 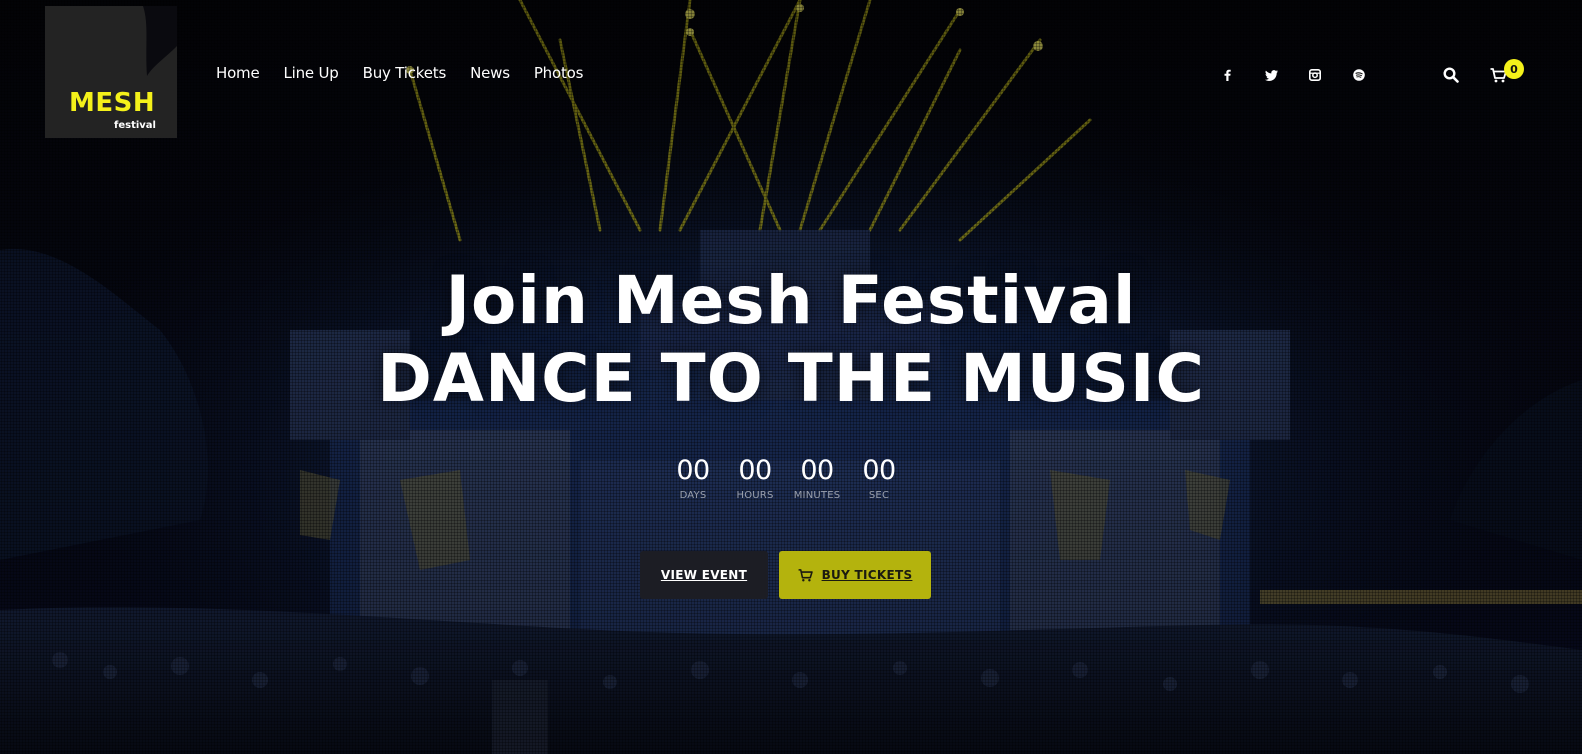 I want to click on facebook-icon, so click(x=1227, y=75).